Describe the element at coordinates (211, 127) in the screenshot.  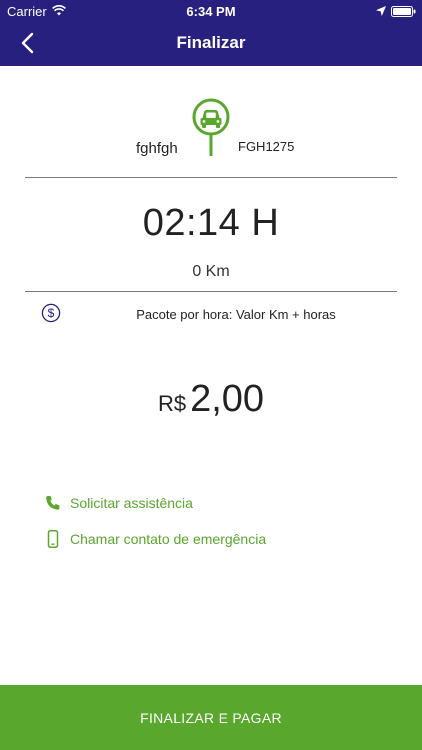
I see `car-icon` at that location.